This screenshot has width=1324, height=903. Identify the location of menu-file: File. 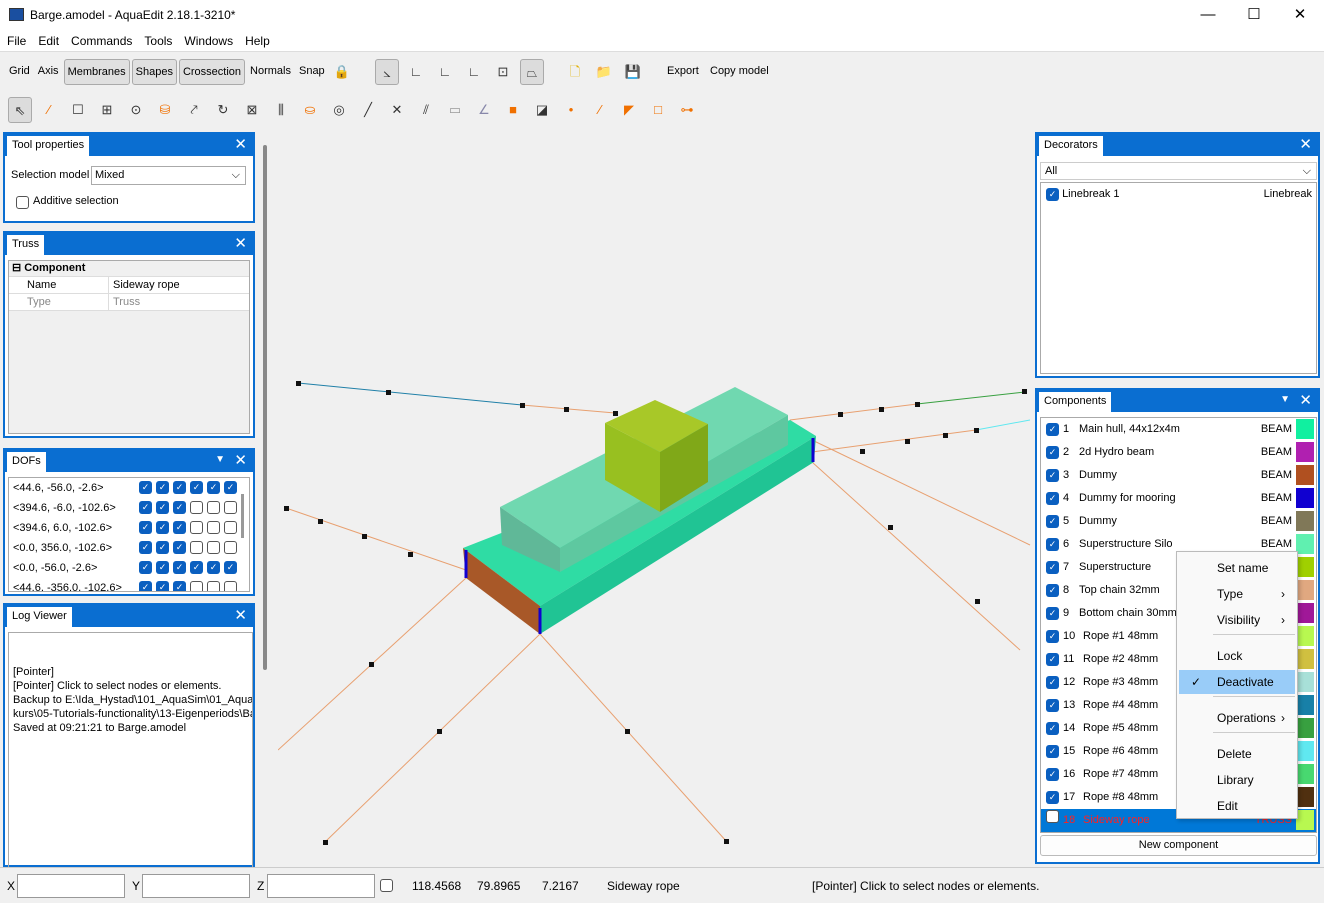
(15, 39).